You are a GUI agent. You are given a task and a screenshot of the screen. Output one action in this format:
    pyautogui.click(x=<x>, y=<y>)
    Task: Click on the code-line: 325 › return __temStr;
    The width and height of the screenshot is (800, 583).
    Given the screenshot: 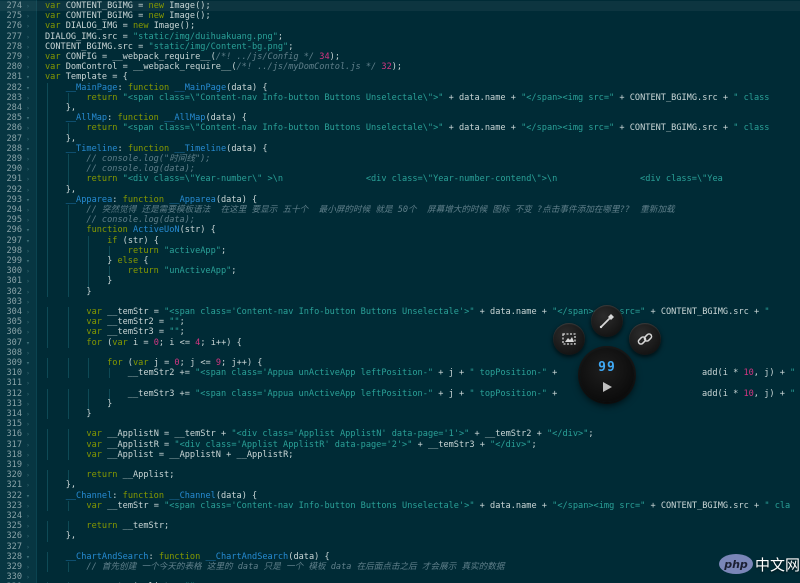 What is the action you would take?
    pyautogui.click(x=400, y=526)
    